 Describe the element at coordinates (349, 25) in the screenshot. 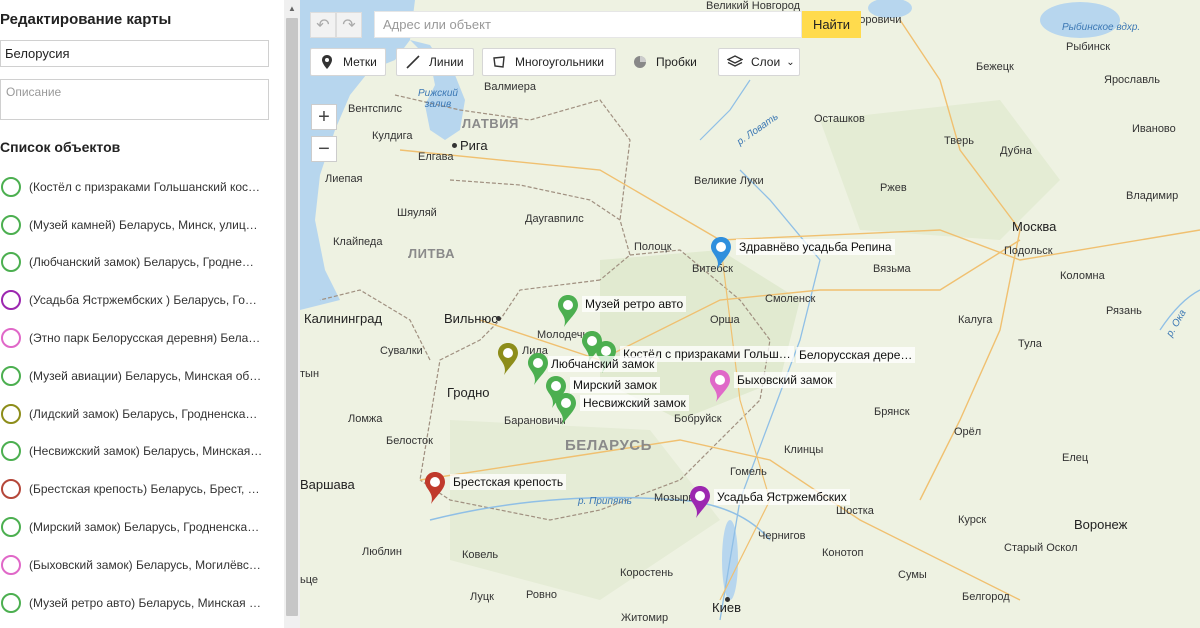

I see `redo-button: ↷` at that location.